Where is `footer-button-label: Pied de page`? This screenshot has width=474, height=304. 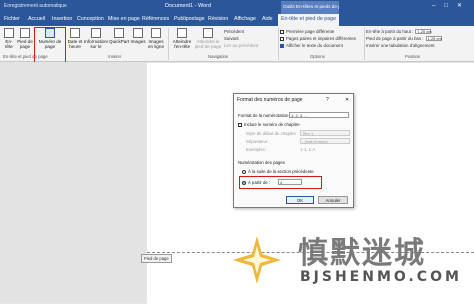
footer-button-label: Pied de page is located at coordinates (25, 44).